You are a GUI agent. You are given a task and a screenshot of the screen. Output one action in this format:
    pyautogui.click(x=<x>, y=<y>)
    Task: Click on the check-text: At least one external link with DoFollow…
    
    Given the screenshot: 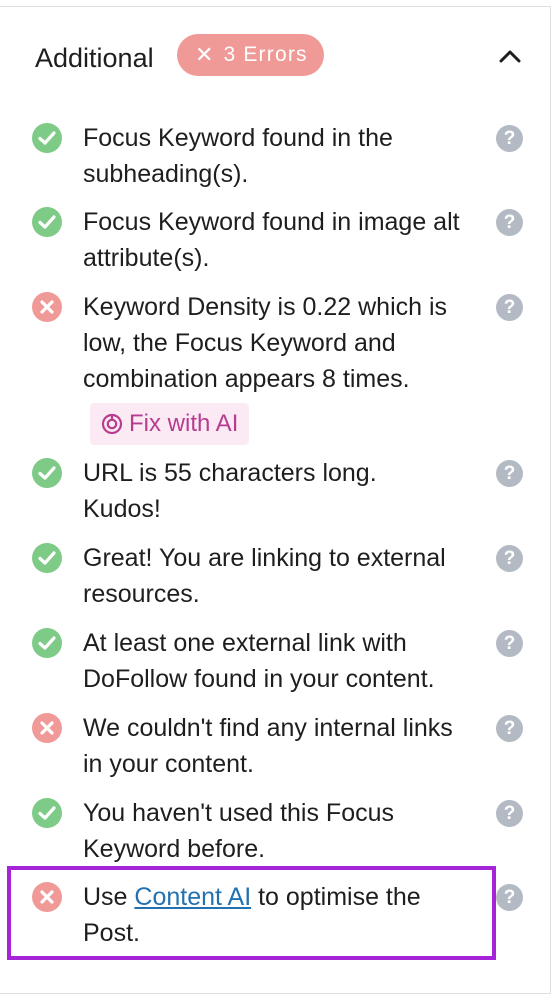 What is the action you would take?
    pyautogui.click(x=259, y=661)
    